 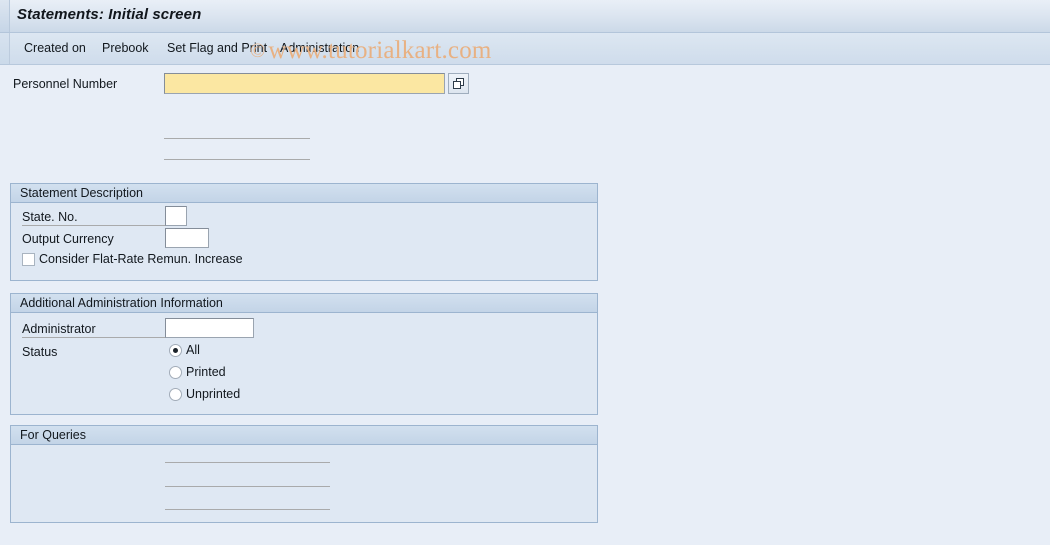 What do you see at coordinates (141, 259) in the screenshot?
I see `consider-flat-rate-label: Consider Flat-Rate Remun. Increase` at bounding box center [141, 259].